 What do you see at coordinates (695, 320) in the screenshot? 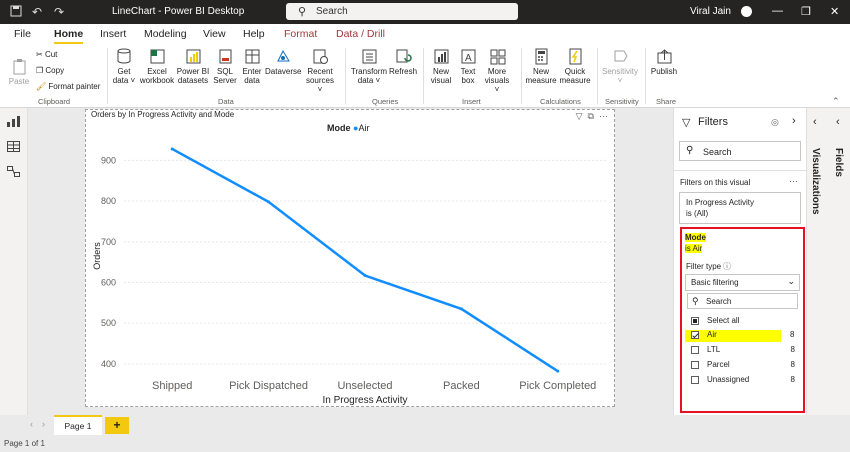
I see `select-all-checkbox` at bounding box center [695, 320].